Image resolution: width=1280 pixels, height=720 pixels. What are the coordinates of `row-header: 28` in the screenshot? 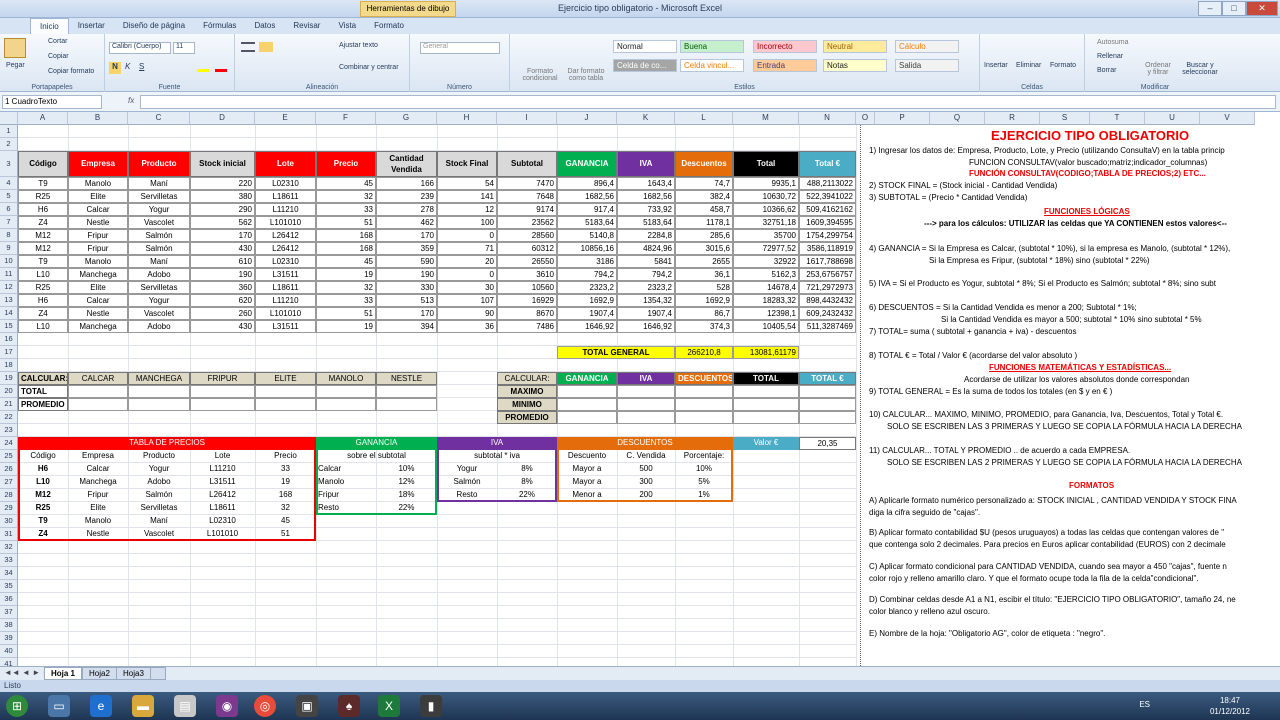 It's located at (9, 495).